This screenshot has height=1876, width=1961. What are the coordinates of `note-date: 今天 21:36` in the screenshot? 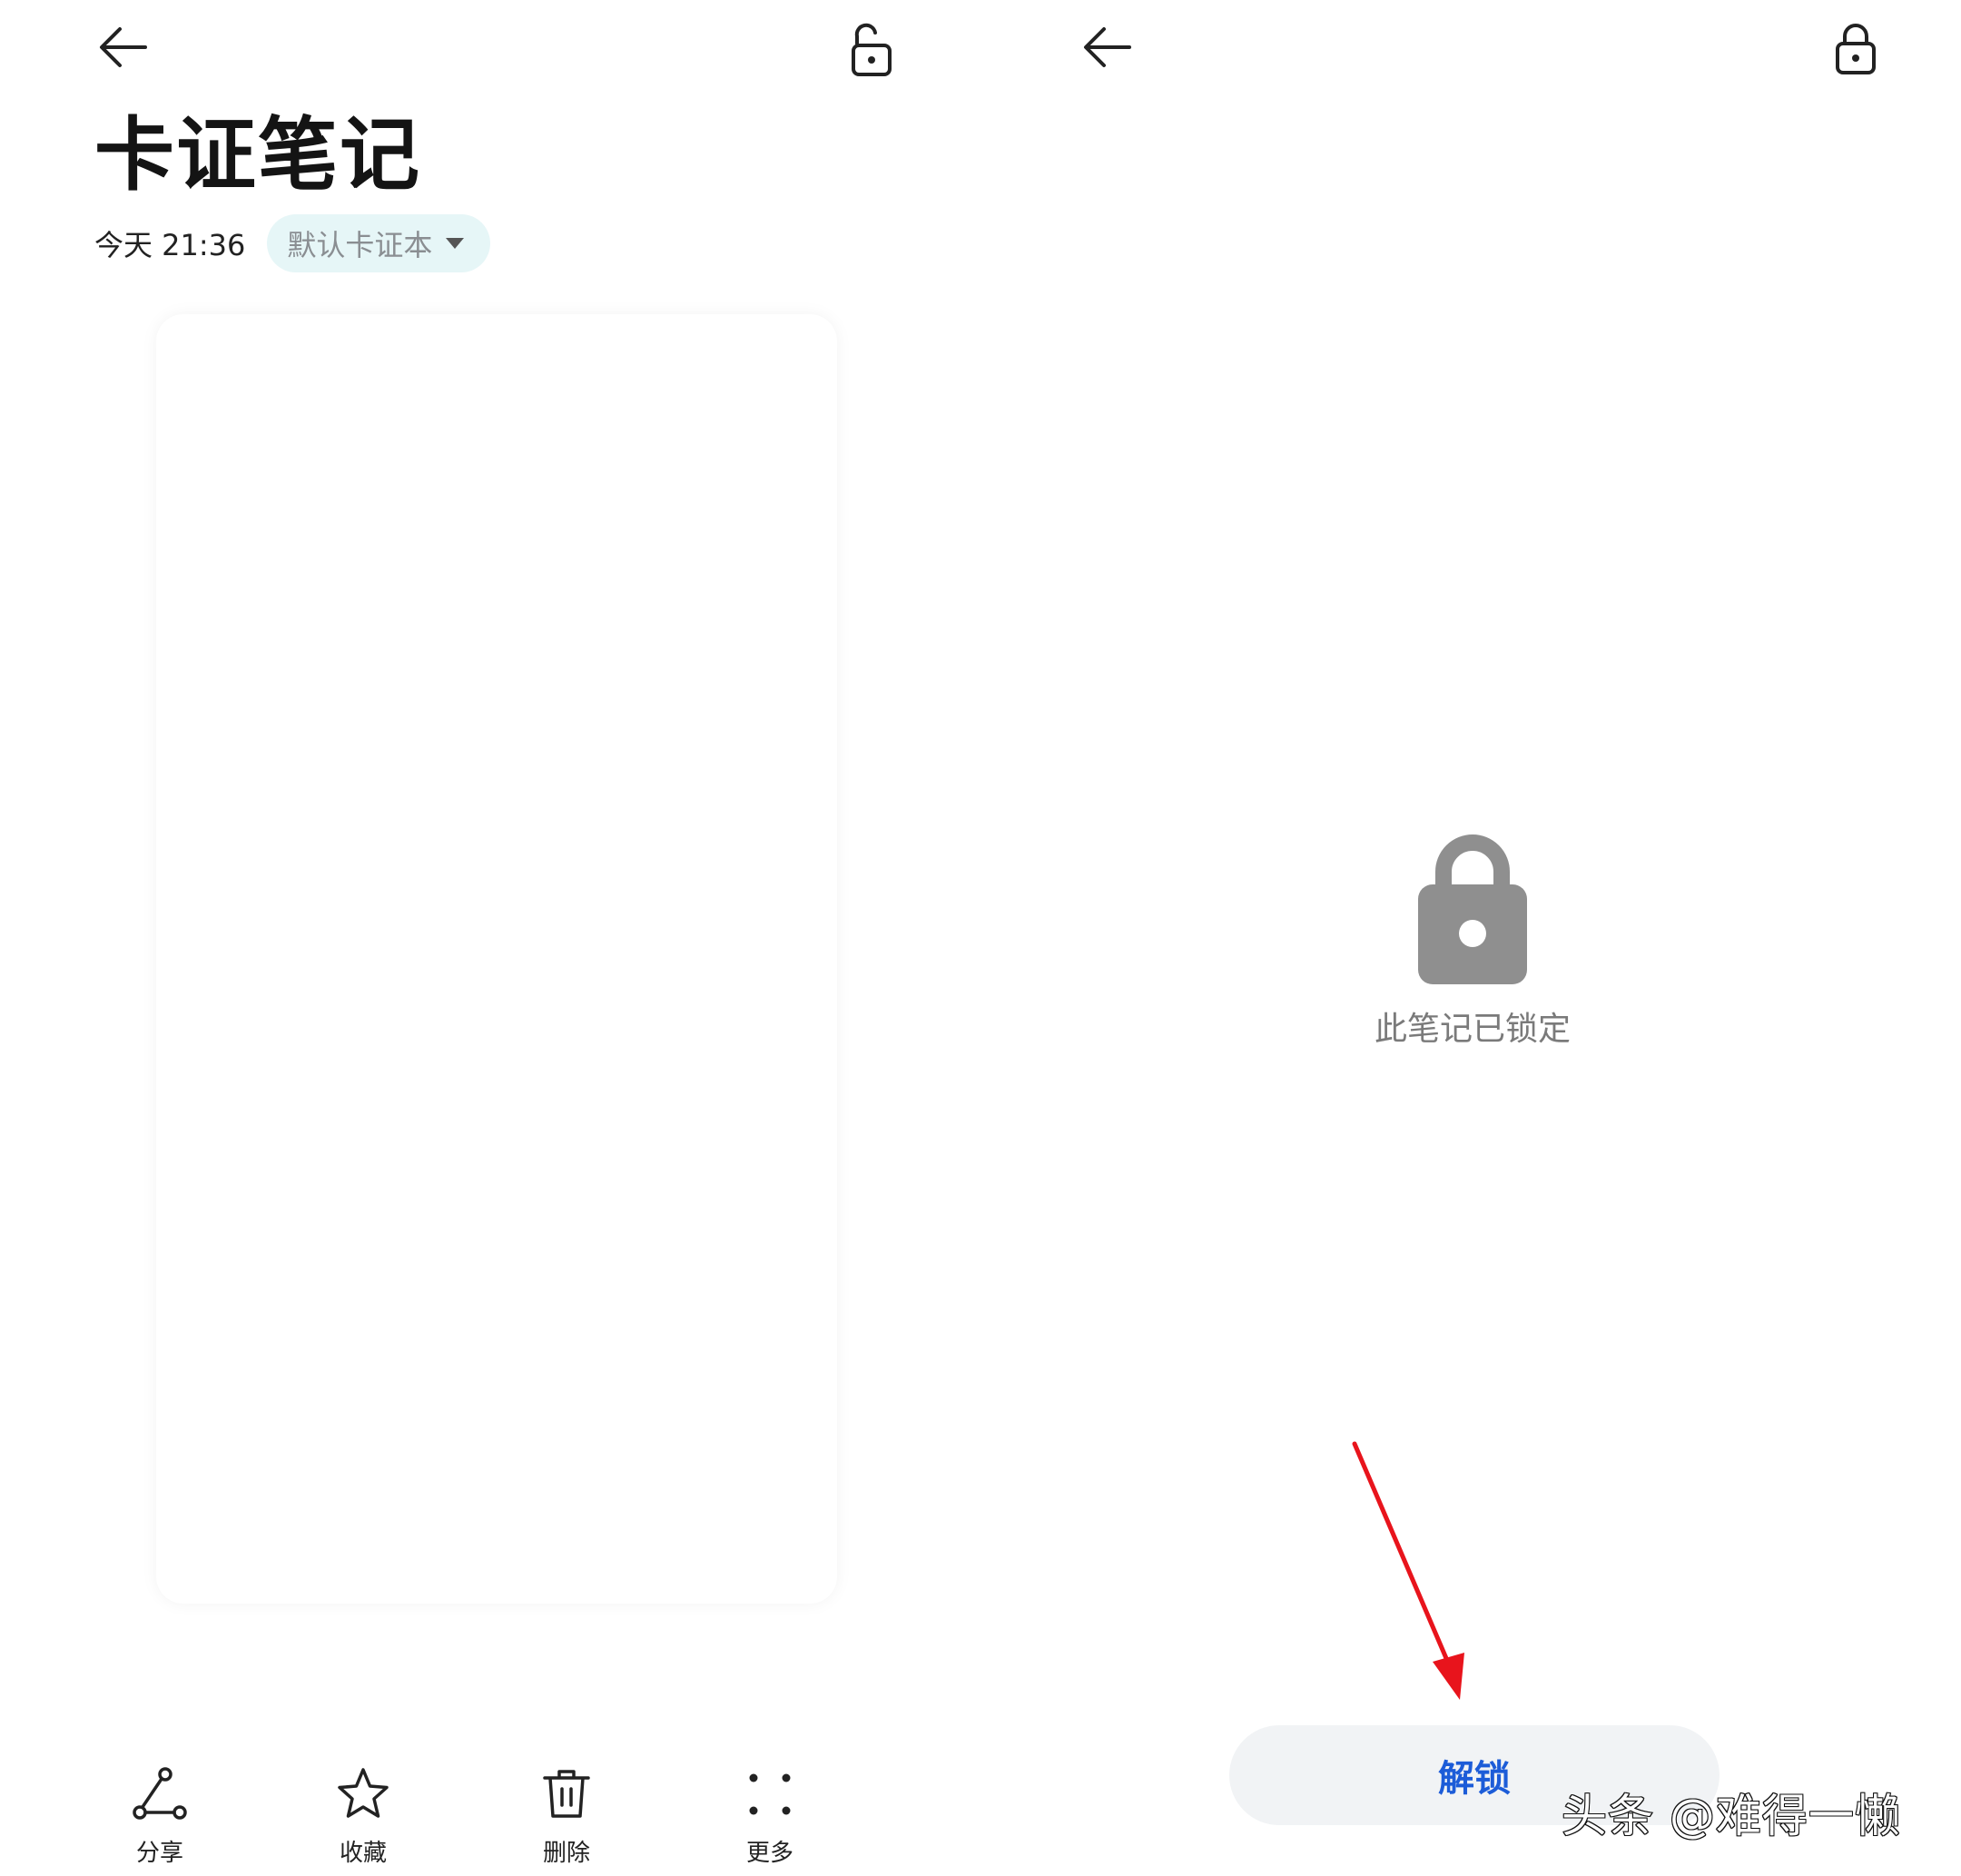 It's located at (170, 245).